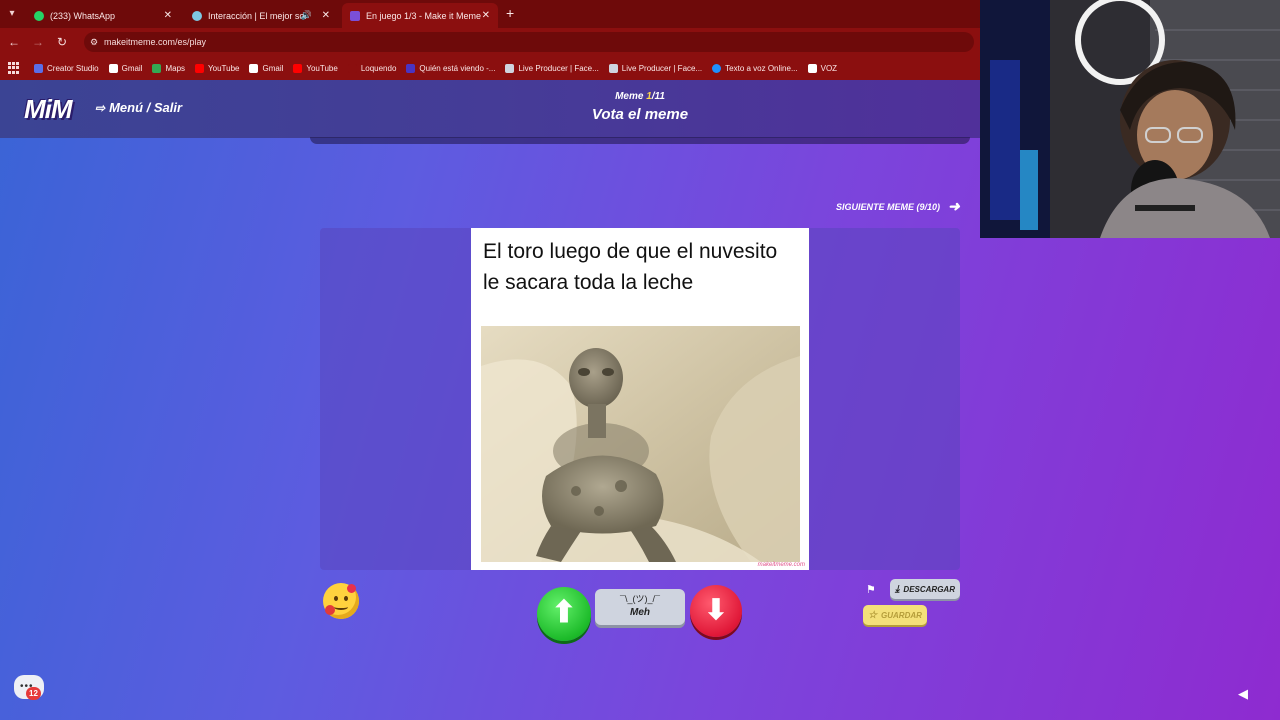  What do you see at coordinates (640, 140) in the screenshot?
I see `header-tab-shadow` at bounding box center [640, 140].